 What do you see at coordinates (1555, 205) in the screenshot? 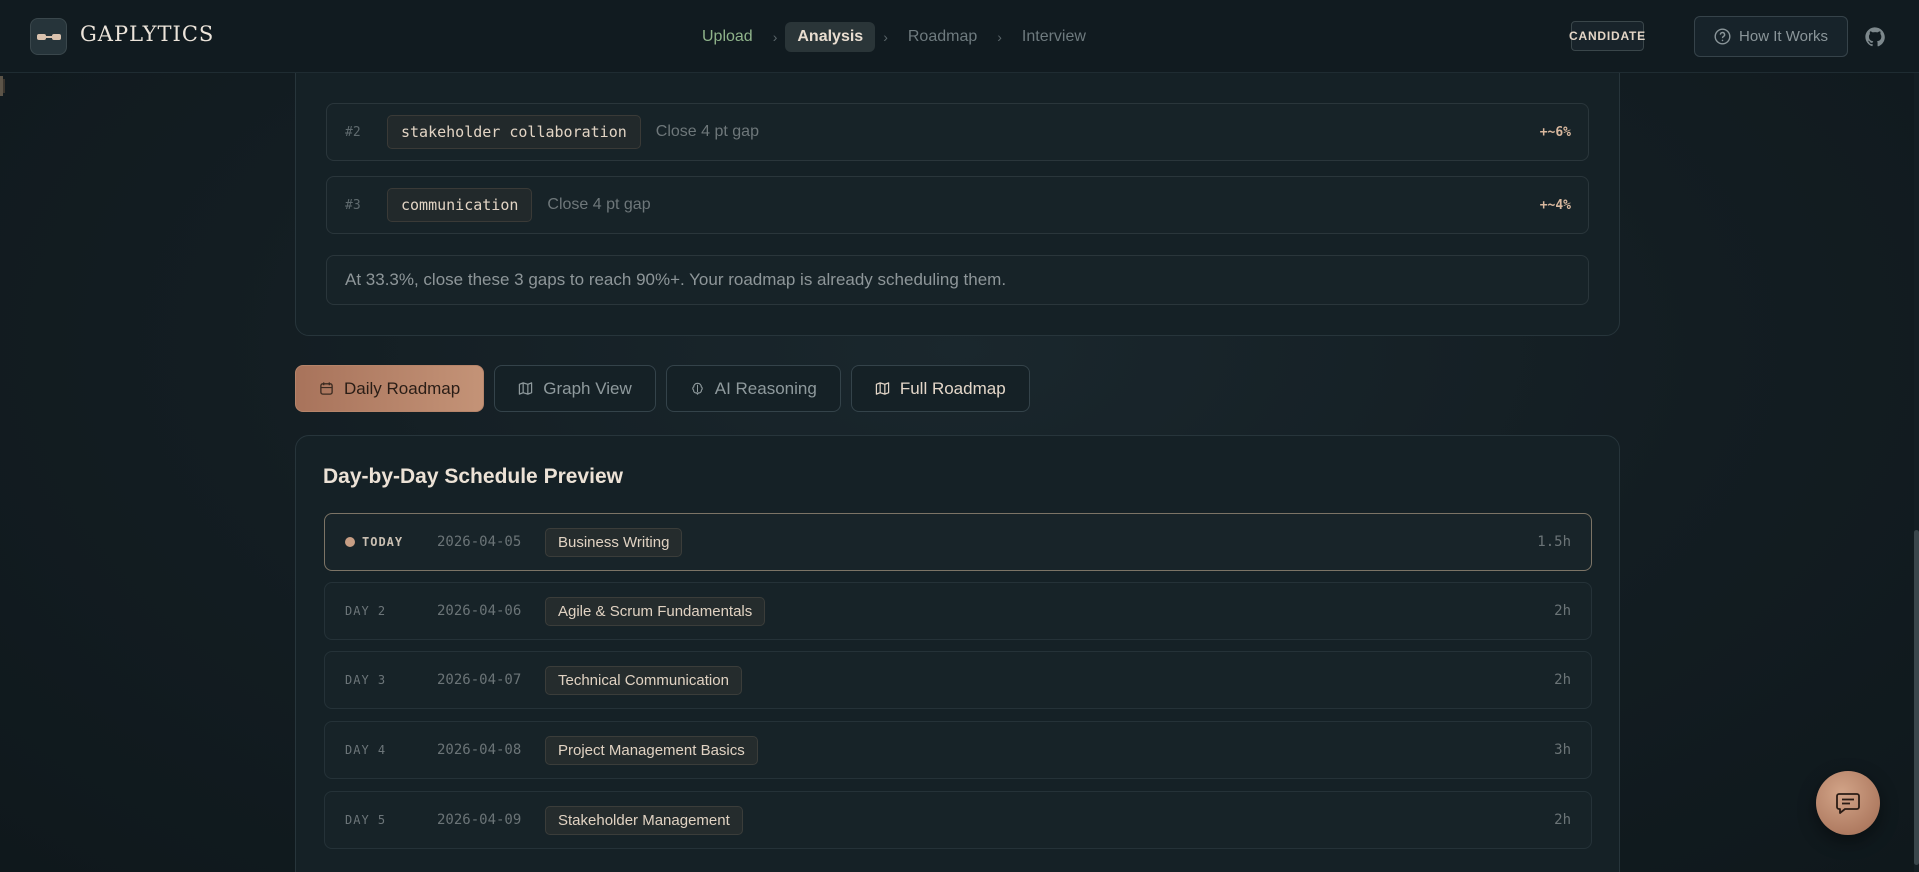
I see `gap-impact: +~4%` at bounding box center [1555, 205].